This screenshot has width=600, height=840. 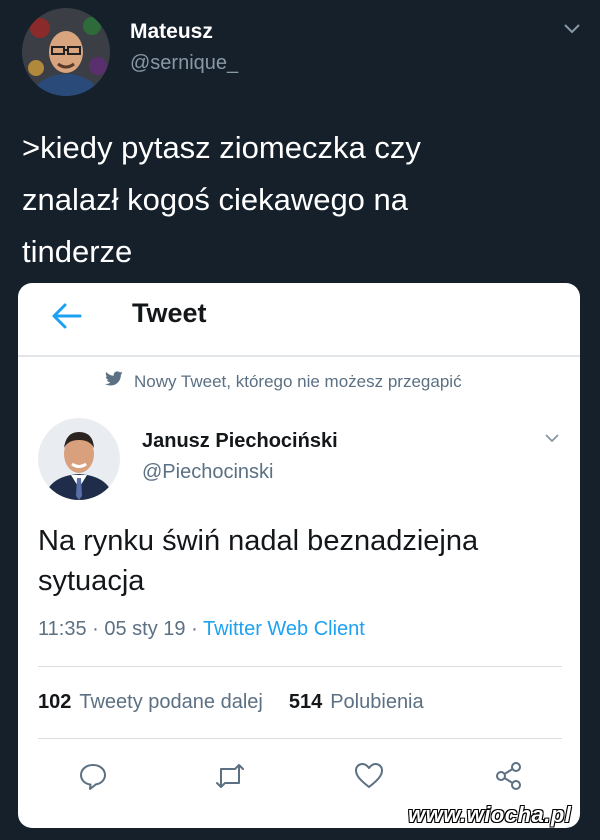 I want to click on outer-author-name: Mateusz, so click(x=171, y=32).